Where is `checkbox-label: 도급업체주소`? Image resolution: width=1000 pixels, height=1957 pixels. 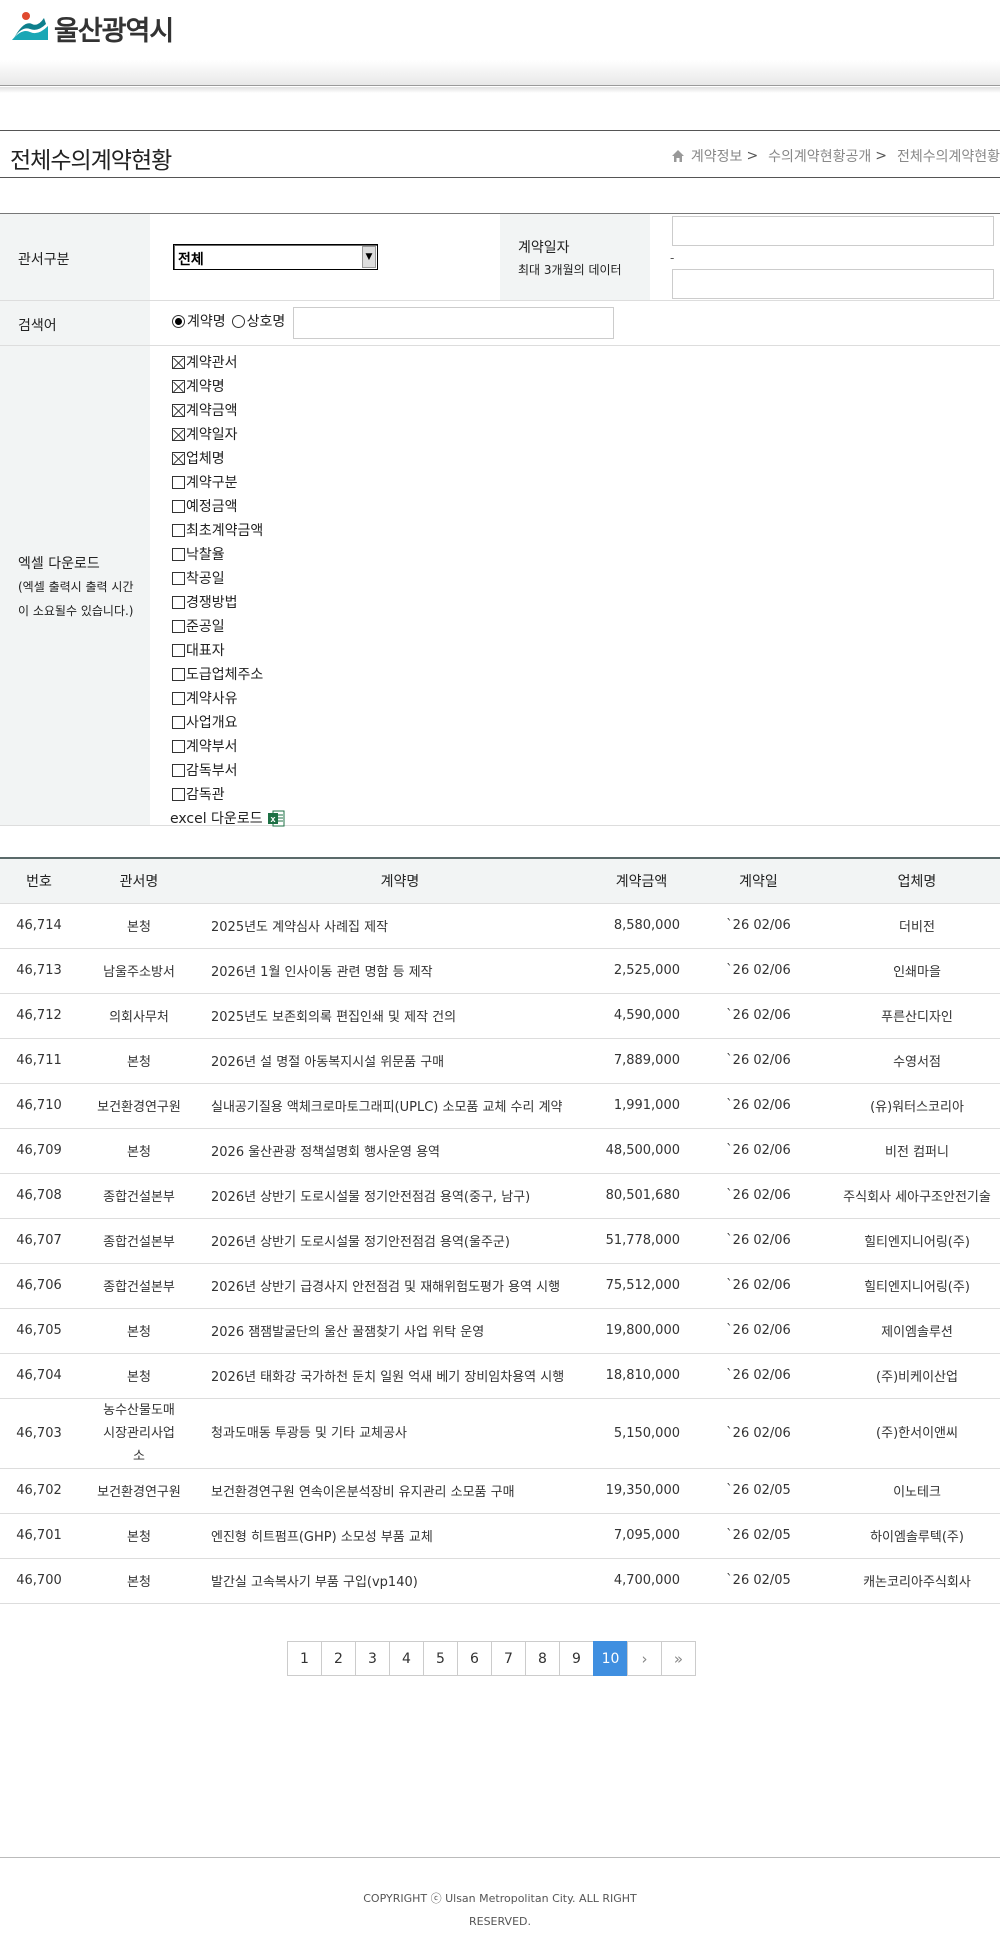
checkbox-label: 도급업체주소 is located at coordinates (224, 674).